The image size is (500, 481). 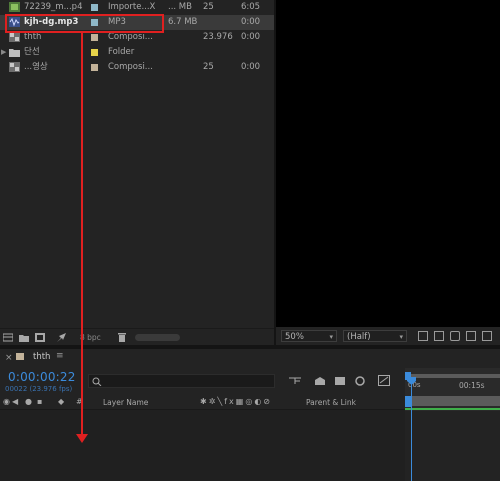 What do you see at coordinates (40, 337) in the screenshot?
I see `new-composition-icon` at bounding box center [40, 337].